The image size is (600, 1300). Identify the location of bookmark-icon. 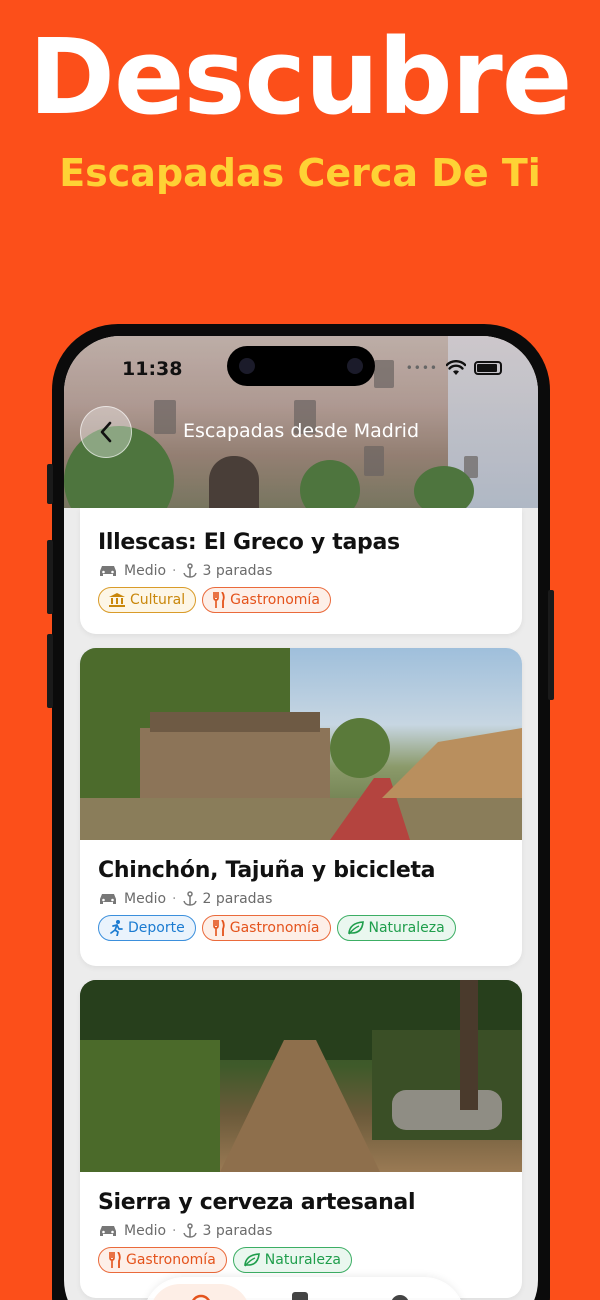
(300, 1296).